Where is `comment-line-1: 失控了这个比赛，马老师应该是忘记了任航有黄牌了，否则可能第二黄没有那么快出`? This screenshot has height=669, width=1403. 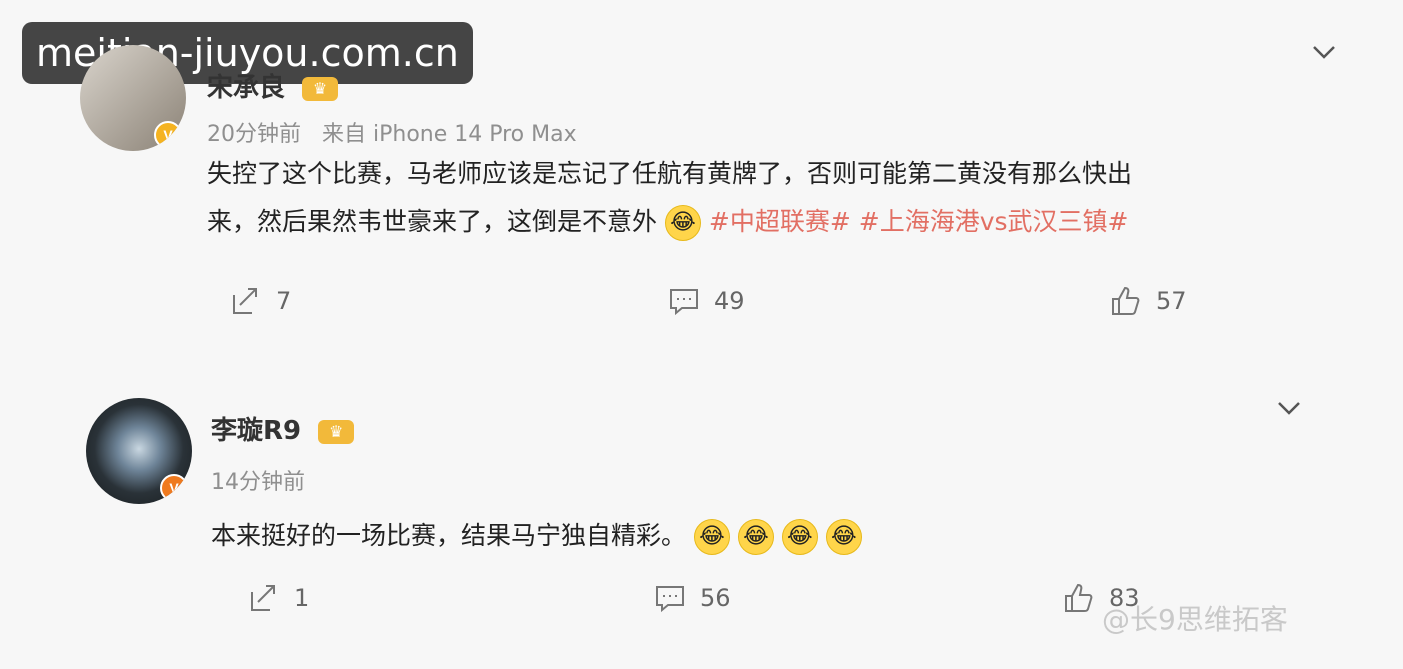
comment-line-1: 失控了这个比赛，马老师应该是忘记了任航有黄牌了，否则可能第二黄没有那么快出 is located at coordinates (670, 173).